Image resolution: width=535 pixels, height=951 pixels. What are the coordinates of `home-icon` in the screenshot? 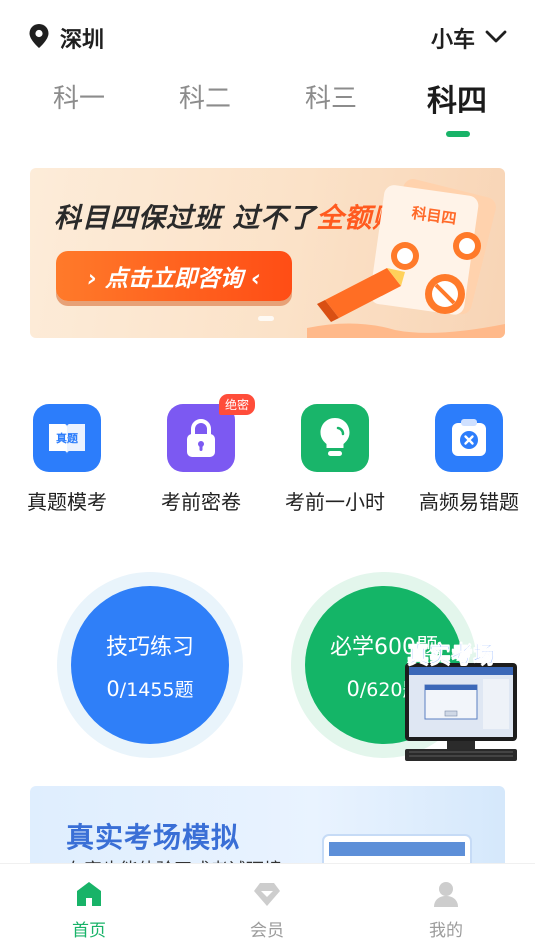 It's located at (89, 894).